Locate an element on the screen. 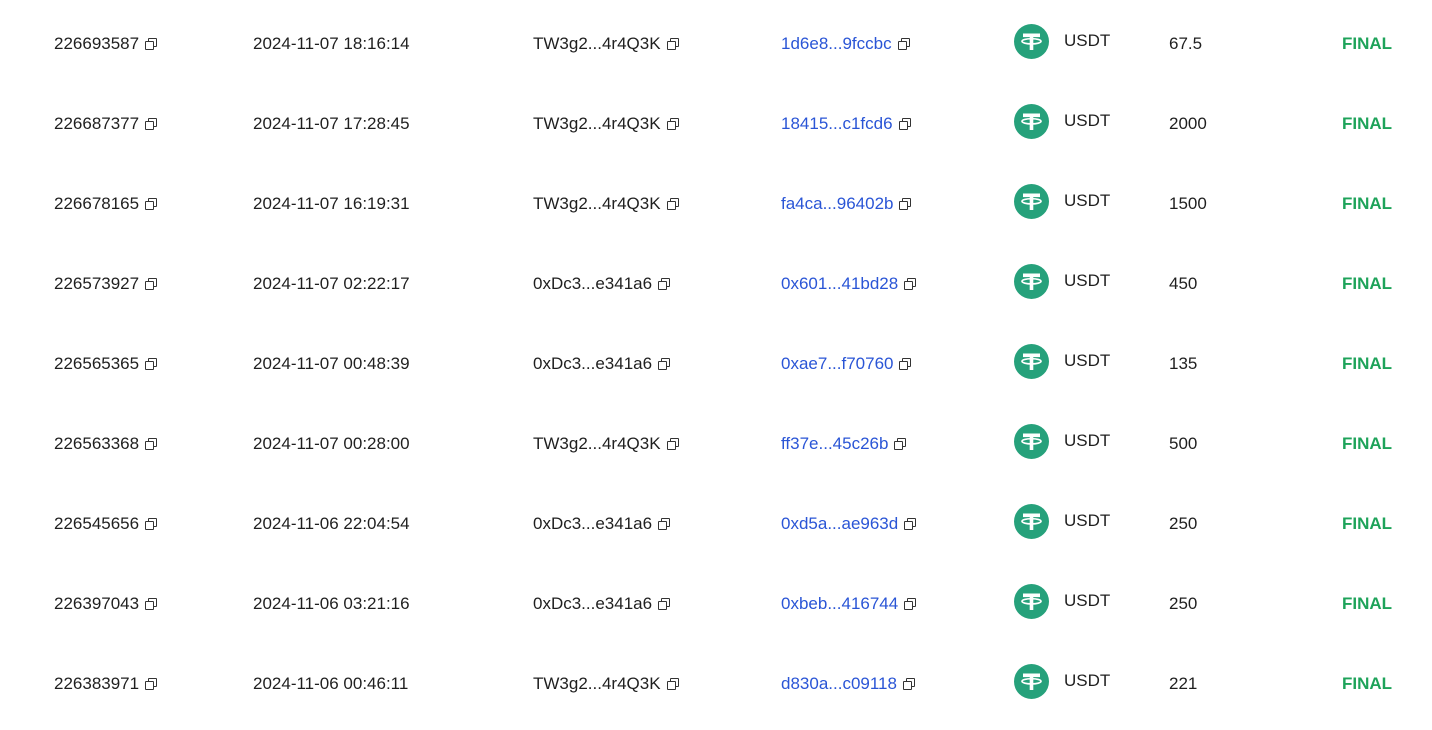  order-id-cell: 226573927 is located at coordinates (106, 284).